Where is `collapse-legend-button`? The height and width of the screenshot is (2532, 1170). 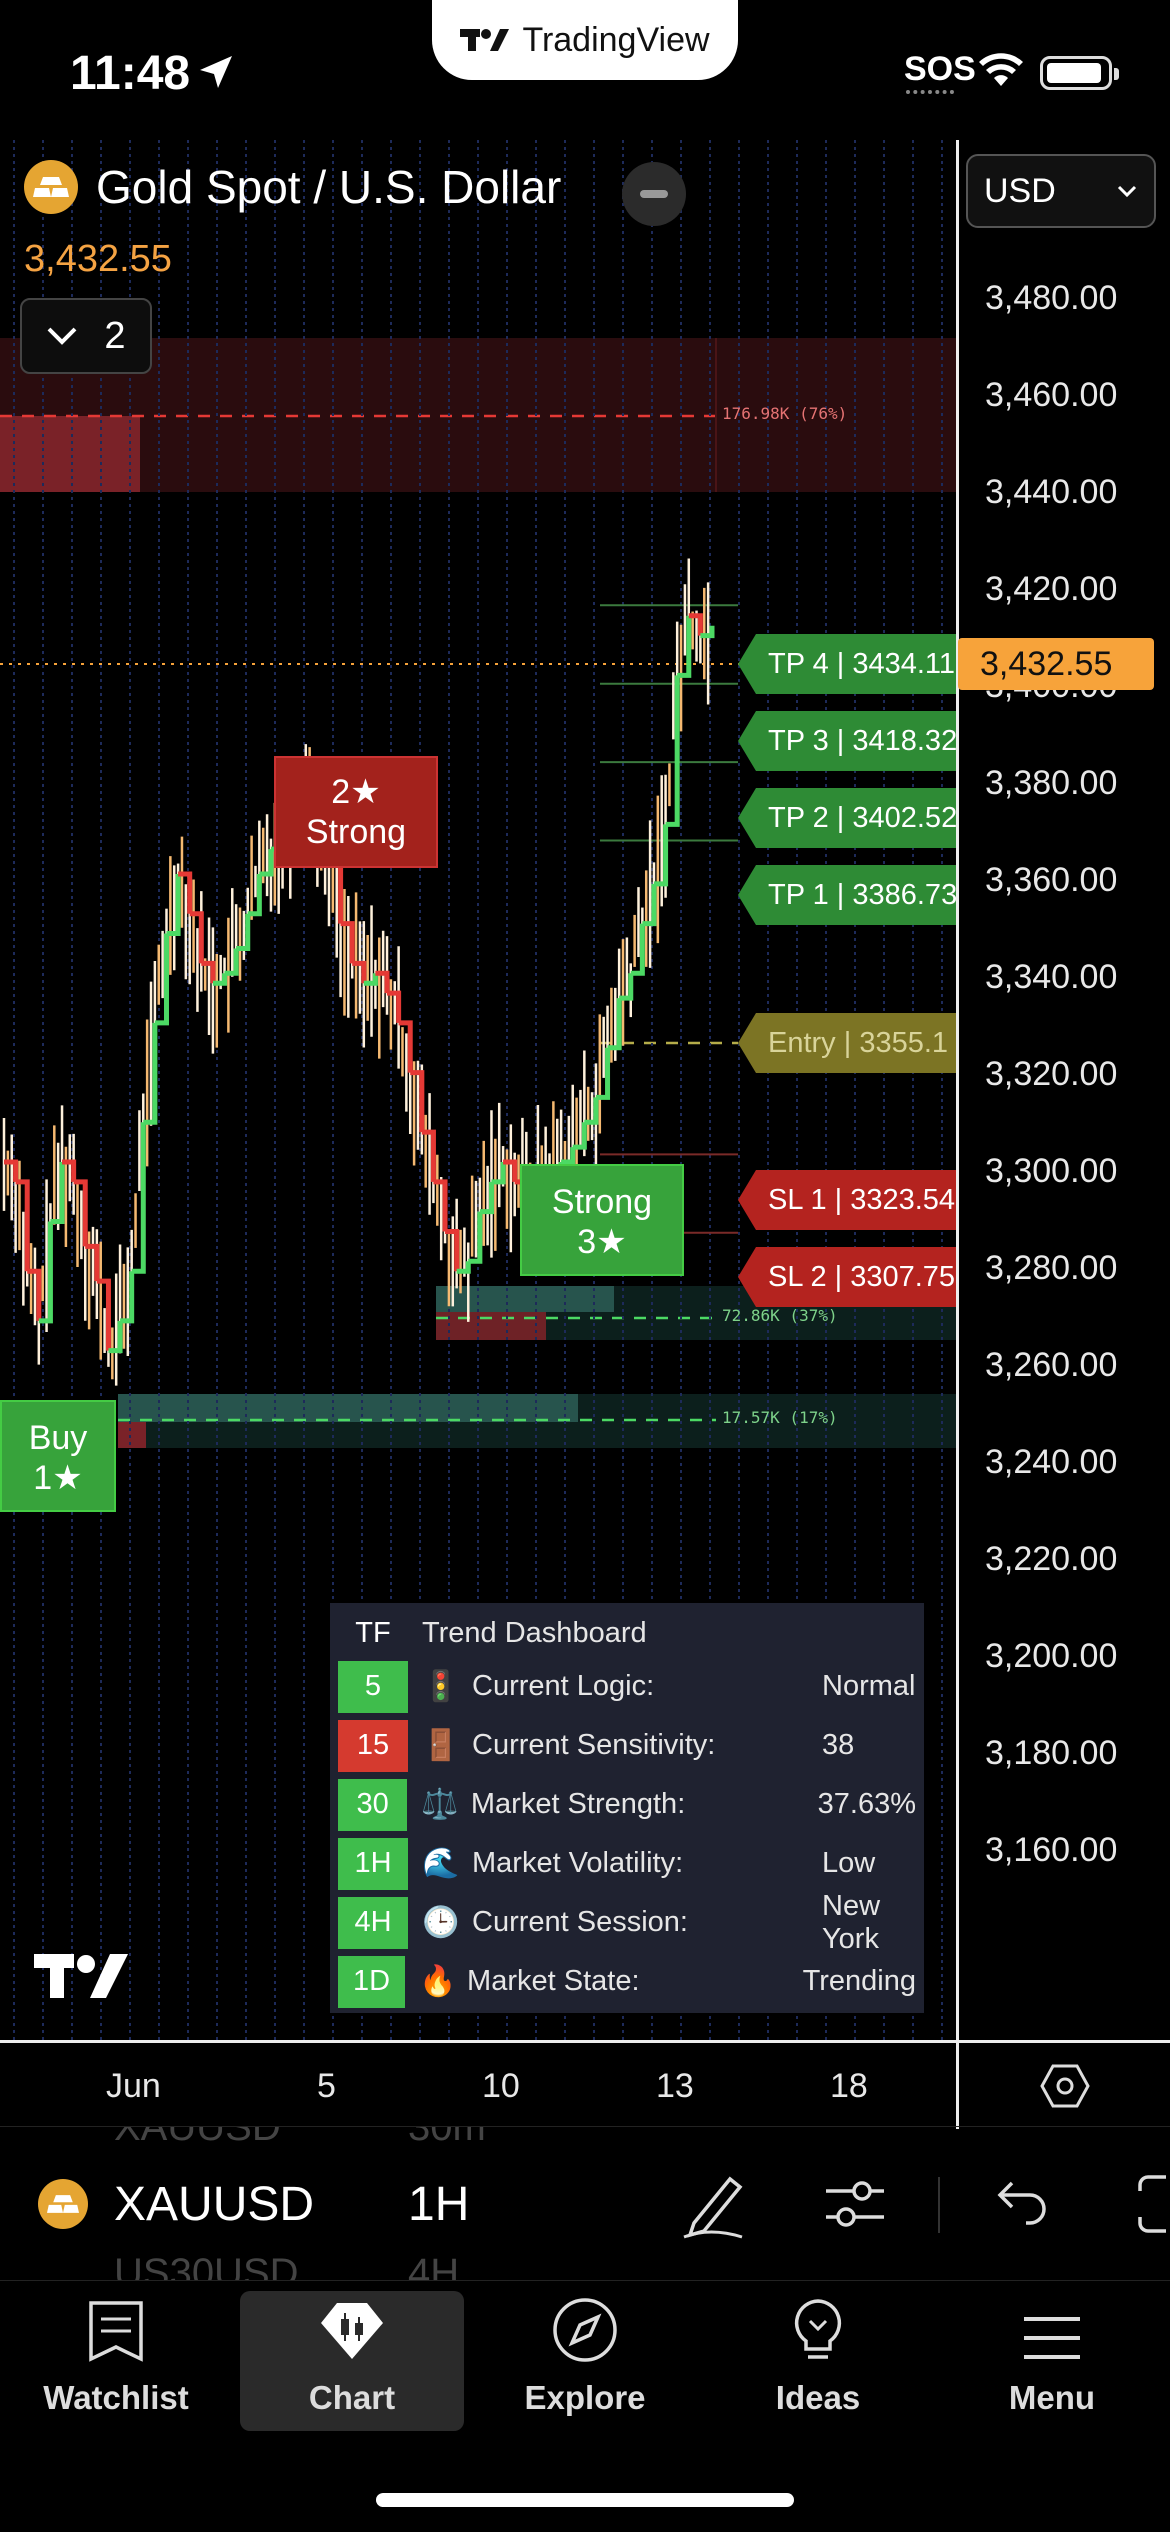 collapse-legend-button is located at coordinates (654, 194).